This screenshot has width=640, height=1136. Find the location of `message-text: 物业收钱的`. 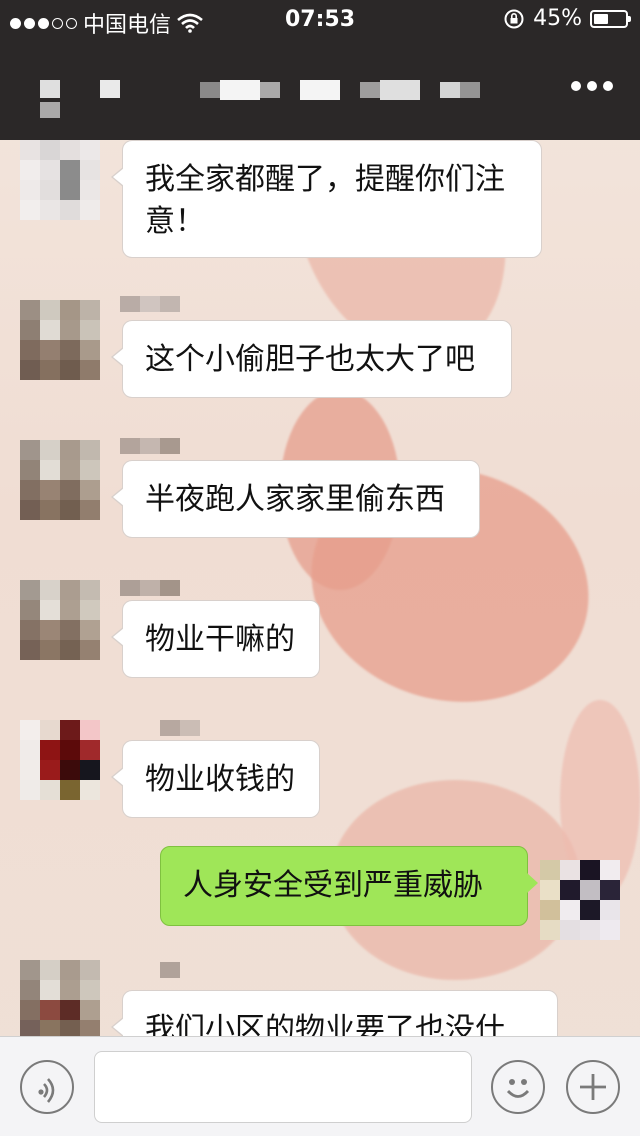

message-text: 物业收钱的 is located at coordinates (220, 779).